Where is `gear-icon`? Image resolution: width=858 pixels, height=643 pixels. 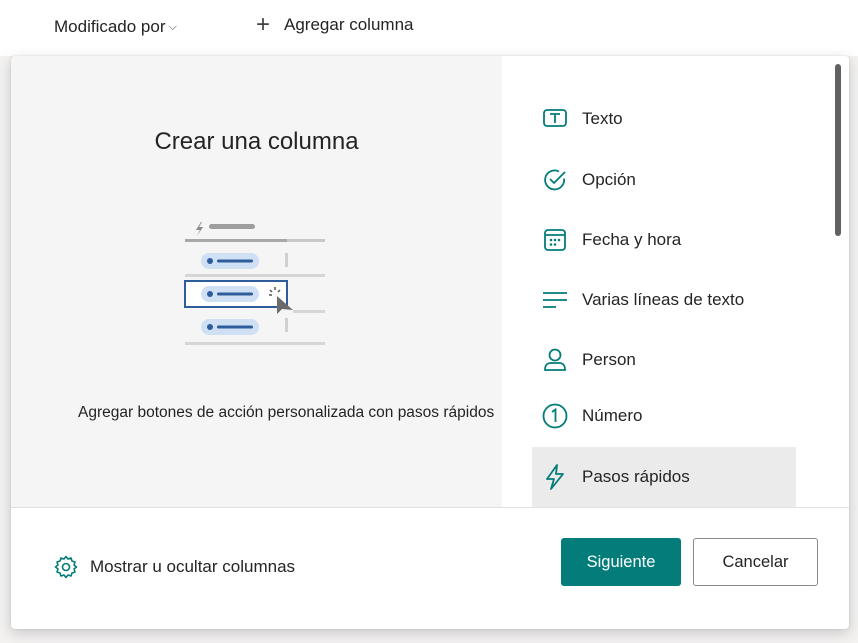 gear-icon is located at coordinates (66, 567).